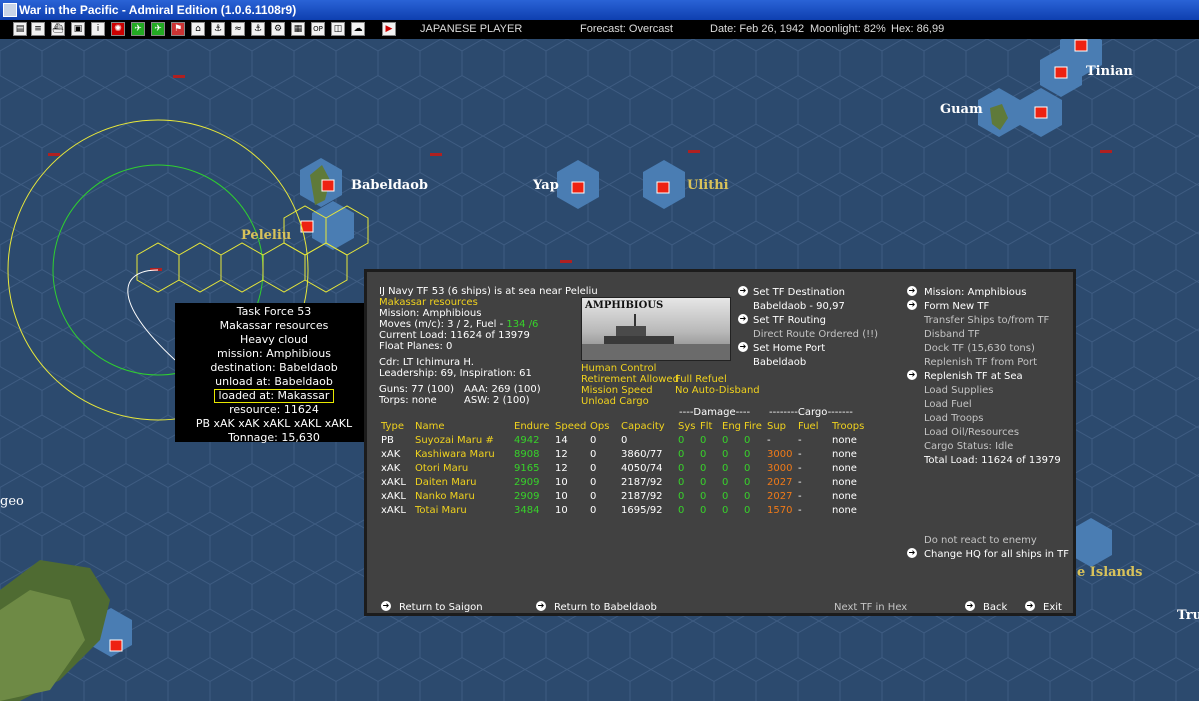  I want to click on exit-button: Exit, so click(1052, 608).